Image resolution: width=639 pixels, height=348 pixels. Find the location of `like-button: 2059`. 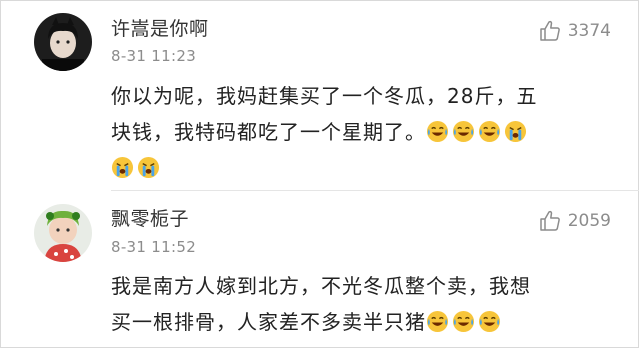

like-button: 2059 is located at coordinates (574, 221).